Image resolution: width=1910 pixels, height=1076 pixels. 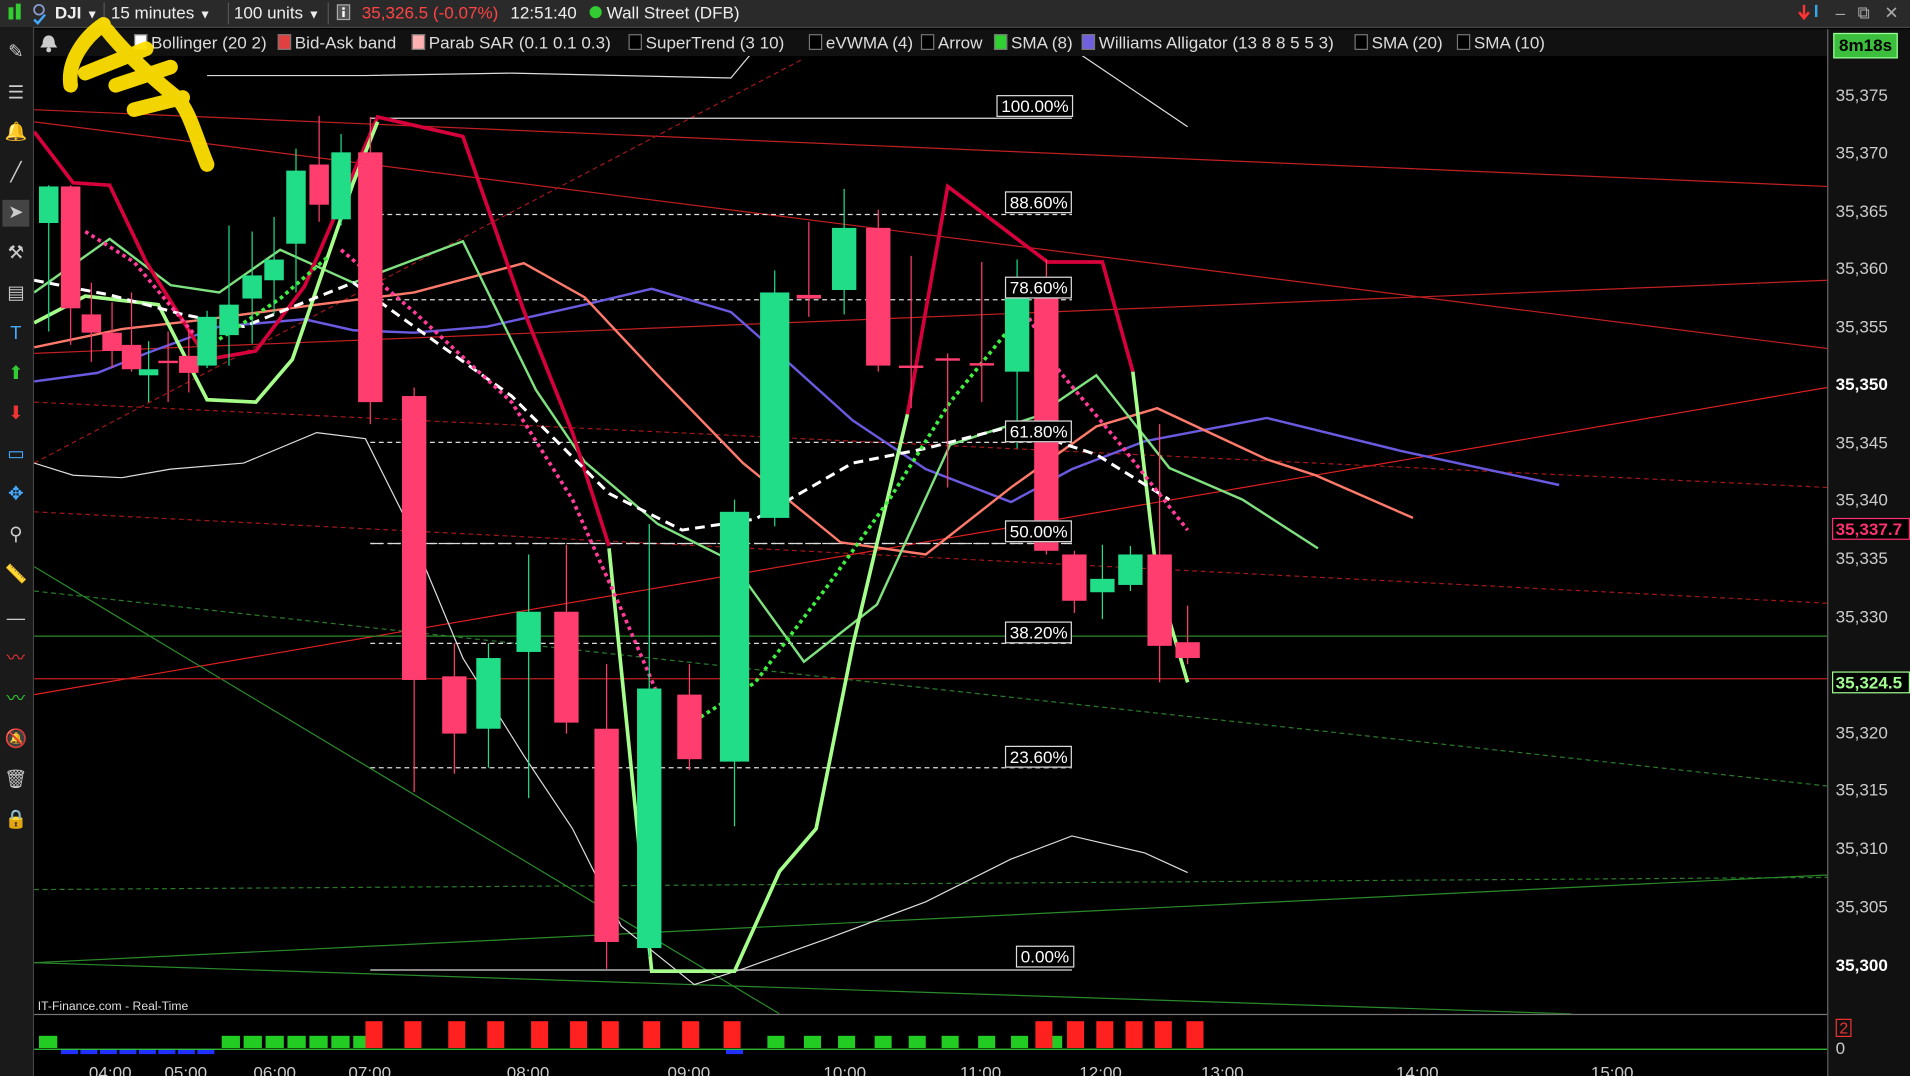 I want to click on trend-icon: 〰, so click(x=15, y=699).